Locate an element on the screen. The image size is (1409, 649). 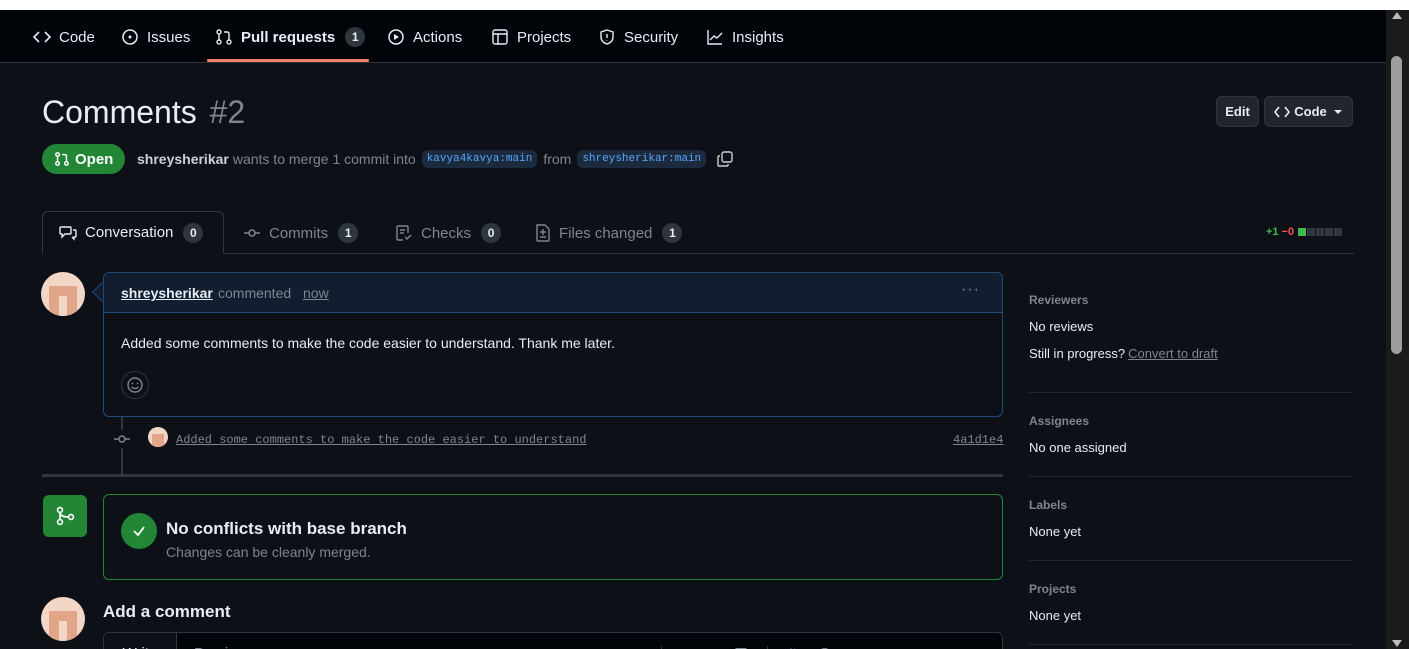
add-comment-heading: Add a comment is located at coordinates (167, 611).